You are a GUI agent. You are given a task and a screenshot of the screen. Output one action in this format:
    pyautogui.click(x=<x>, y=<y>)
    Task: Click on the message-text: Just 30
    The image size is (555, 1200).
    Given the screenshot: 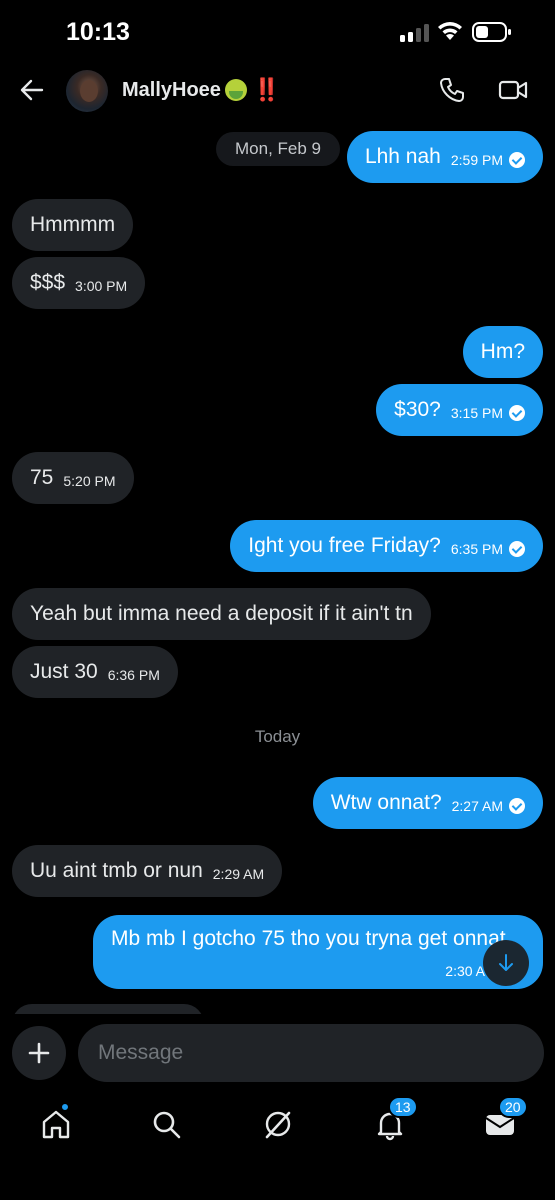 What is the action you would take?
    pyautogui.click(x=64, y=671)
    